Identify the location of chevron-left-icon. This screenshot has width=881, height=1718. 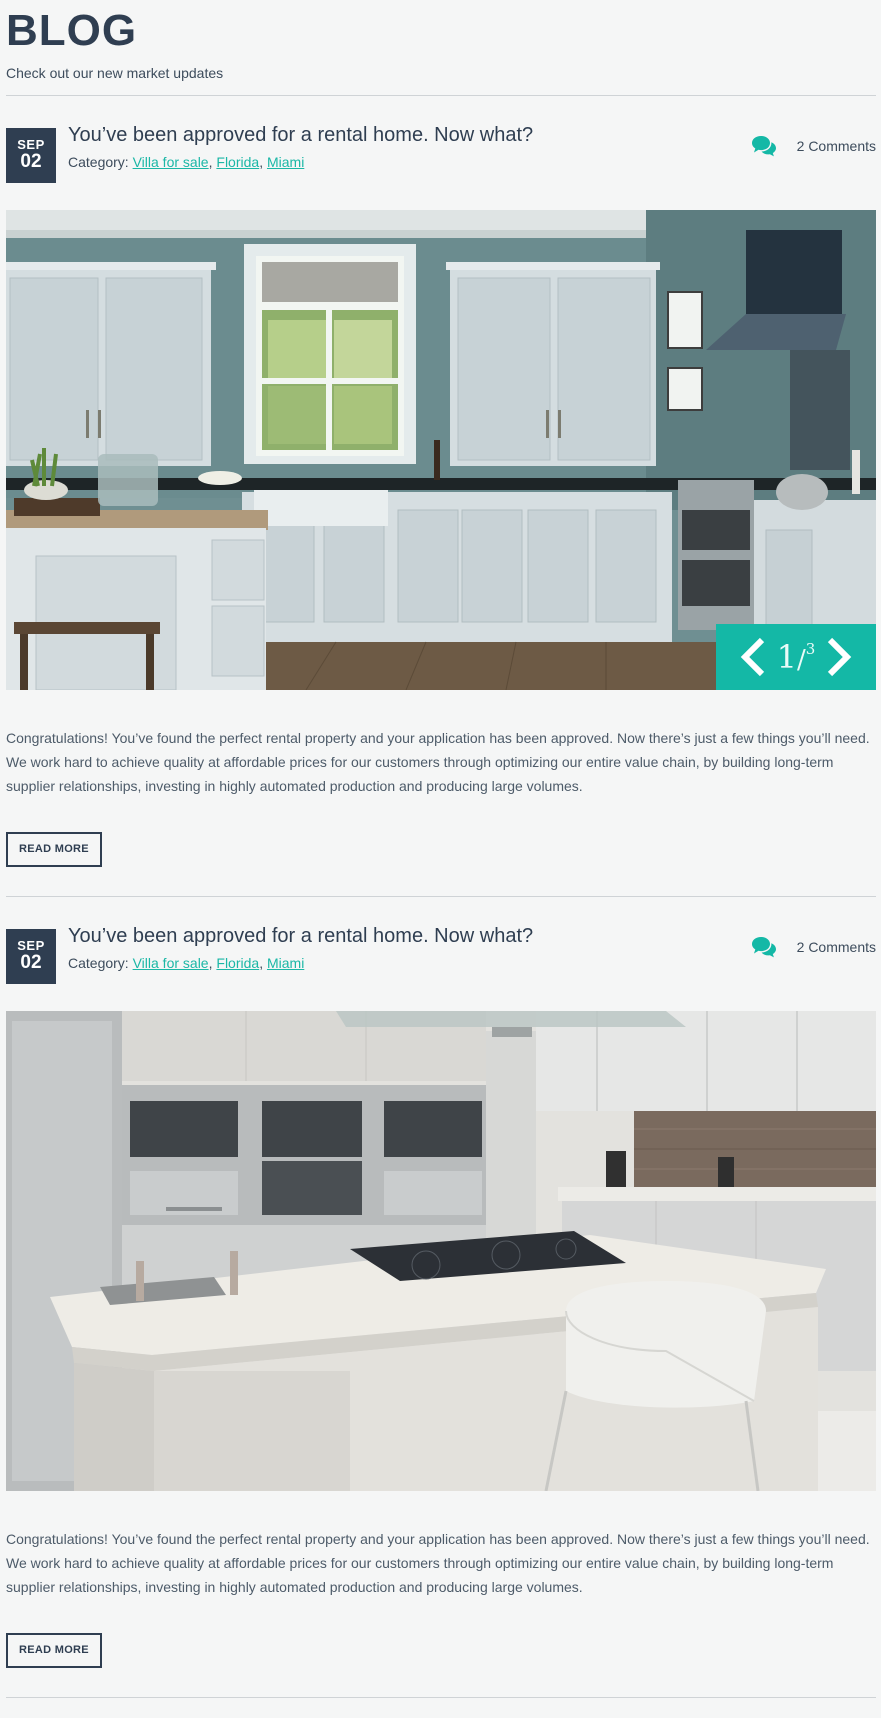
(752, 657).